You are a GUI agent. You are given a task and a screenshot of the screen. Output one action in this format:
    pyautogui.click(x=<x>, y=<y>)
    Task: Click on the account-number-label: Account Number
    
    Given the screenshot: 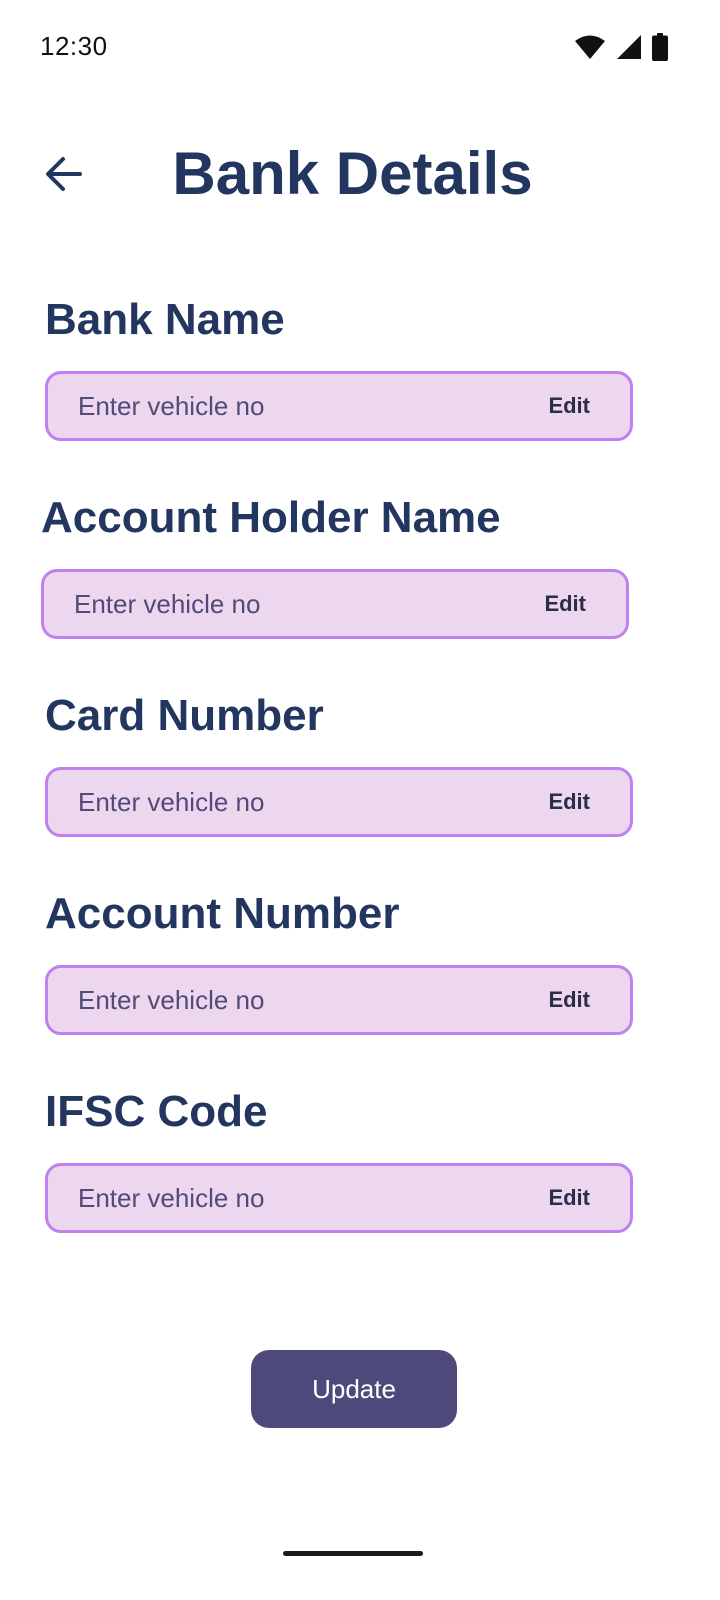 What is the action you would take?
    pyautogui.click(x=222, y=913)
    